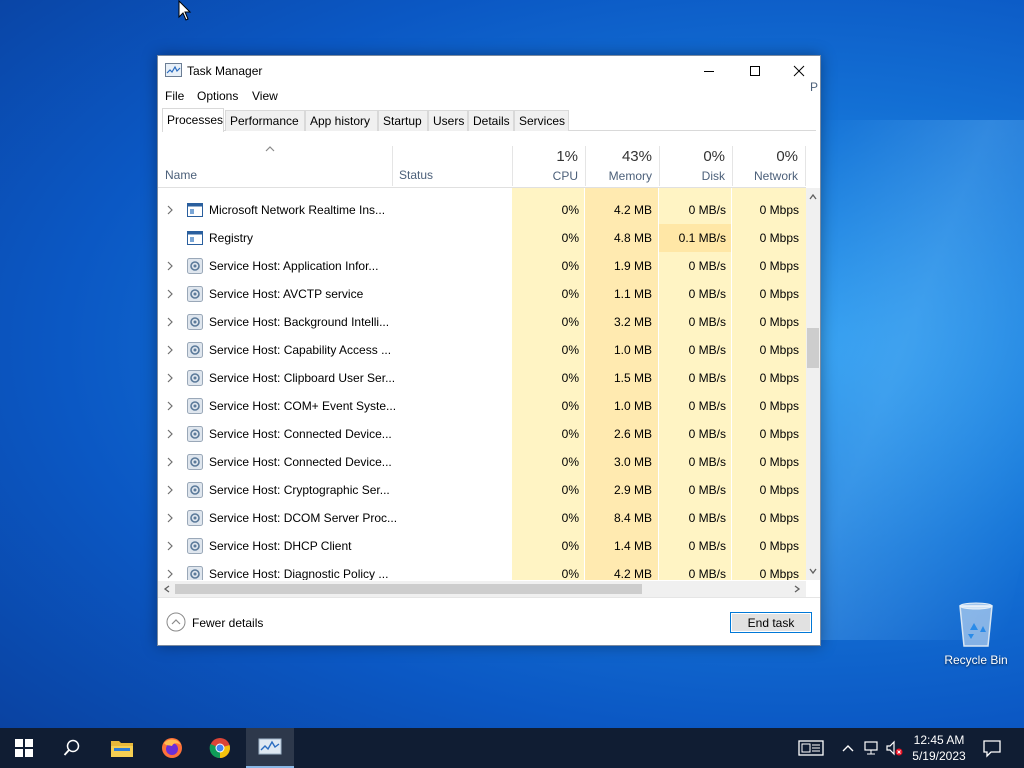 The width and height of the screenshot is (1024, 768). I want to click on recycle-bin-label: Recycle Bin, so click(976, 660).